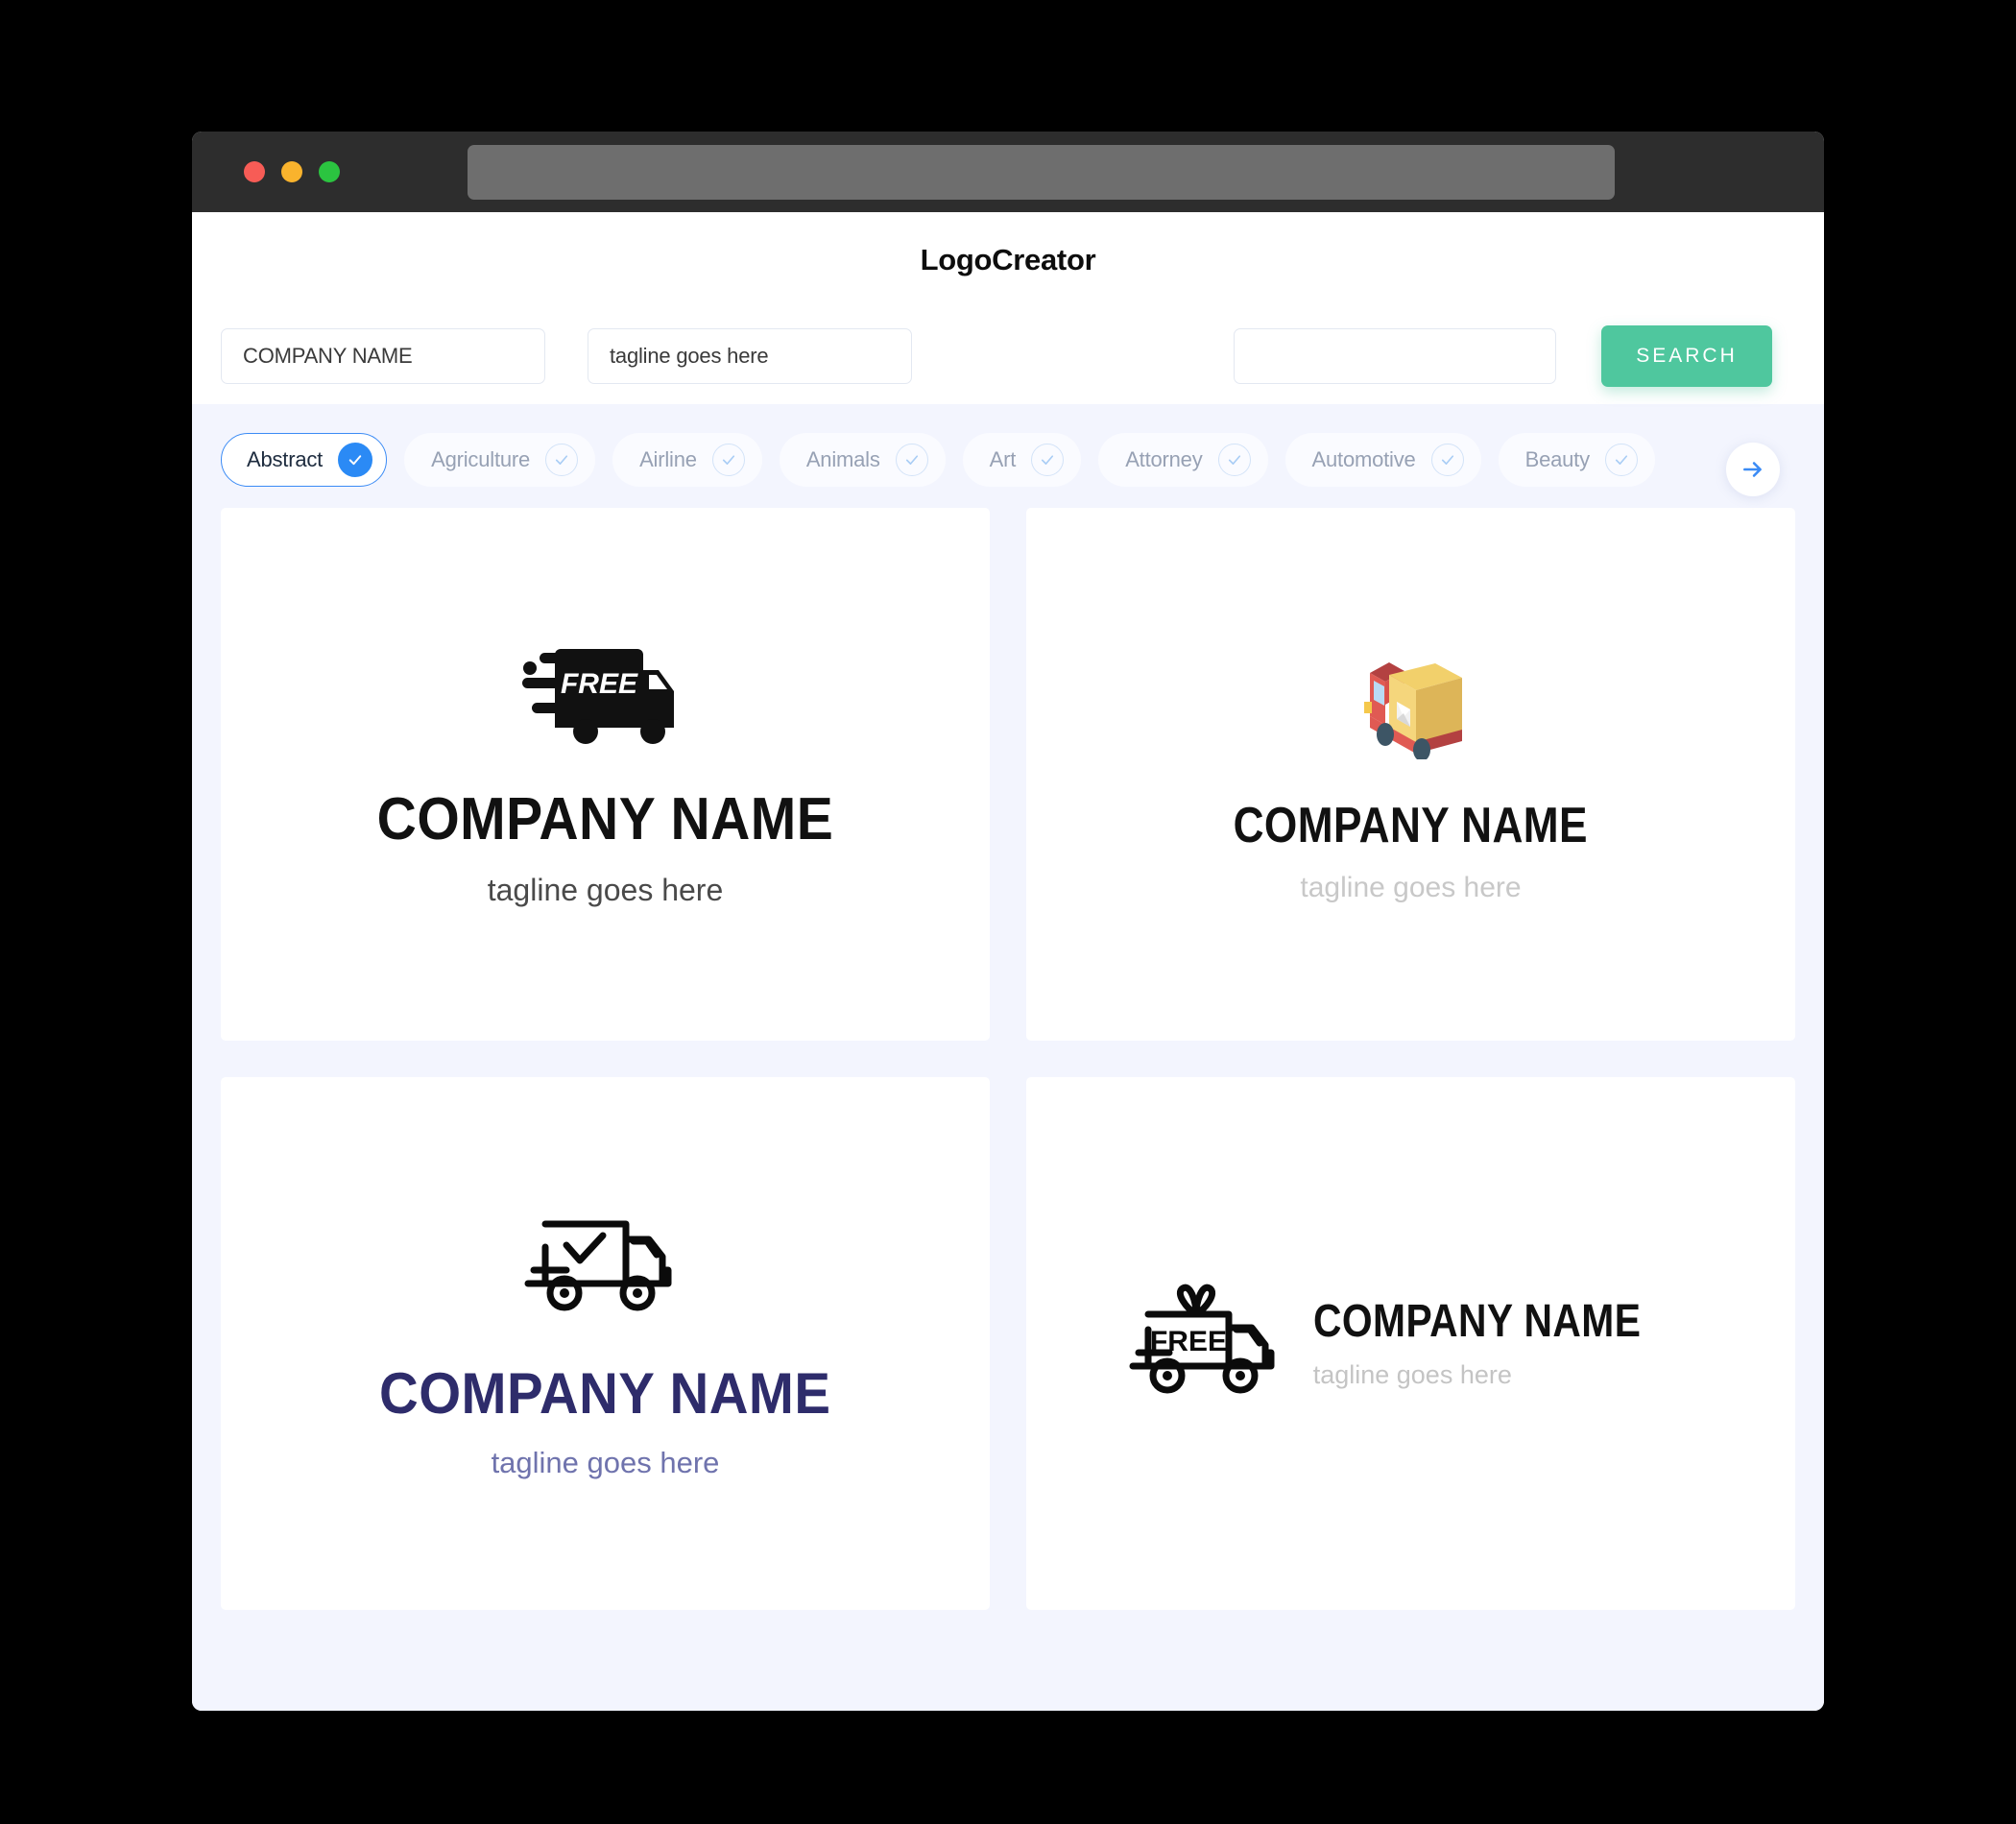 This screenshot has height=1824, width=2016. What do you see at coordinates (1557, 459) in the screenshot?
I see `category-label: Beauty` at bounding box center [1557, 459].